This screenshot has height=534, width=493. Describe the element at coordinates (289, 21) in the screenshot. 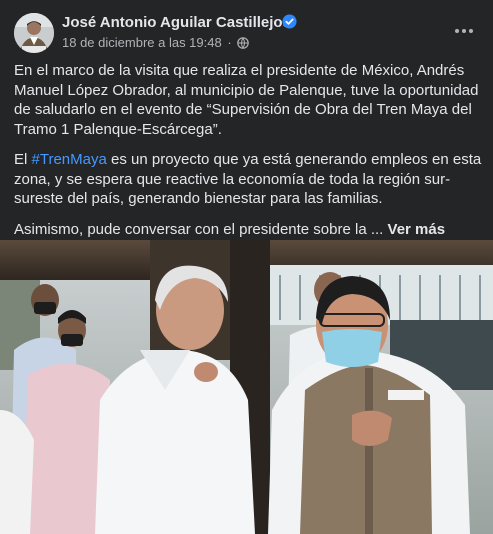

I see `verified-badge-icon` at that location.